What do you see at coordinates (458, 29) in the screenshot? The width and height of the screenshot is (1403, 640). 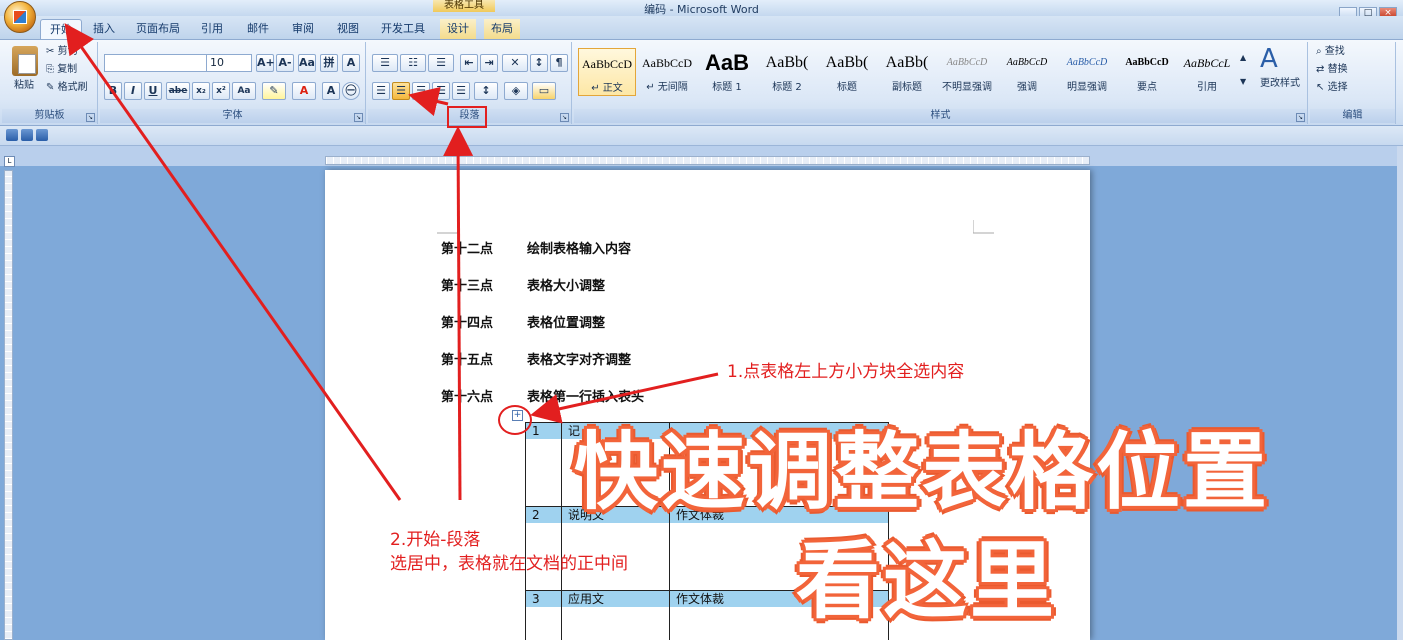 I see `tab-table-design: 设计` at bounding box center [458, 29].